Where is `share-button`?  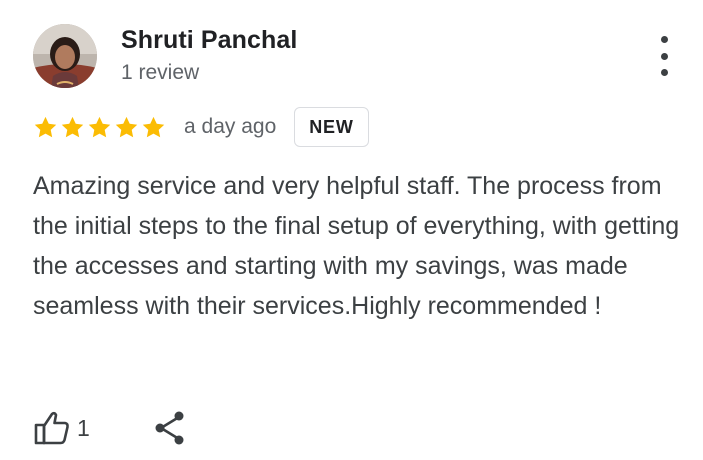 share-button is located at coordinates (170, 428).